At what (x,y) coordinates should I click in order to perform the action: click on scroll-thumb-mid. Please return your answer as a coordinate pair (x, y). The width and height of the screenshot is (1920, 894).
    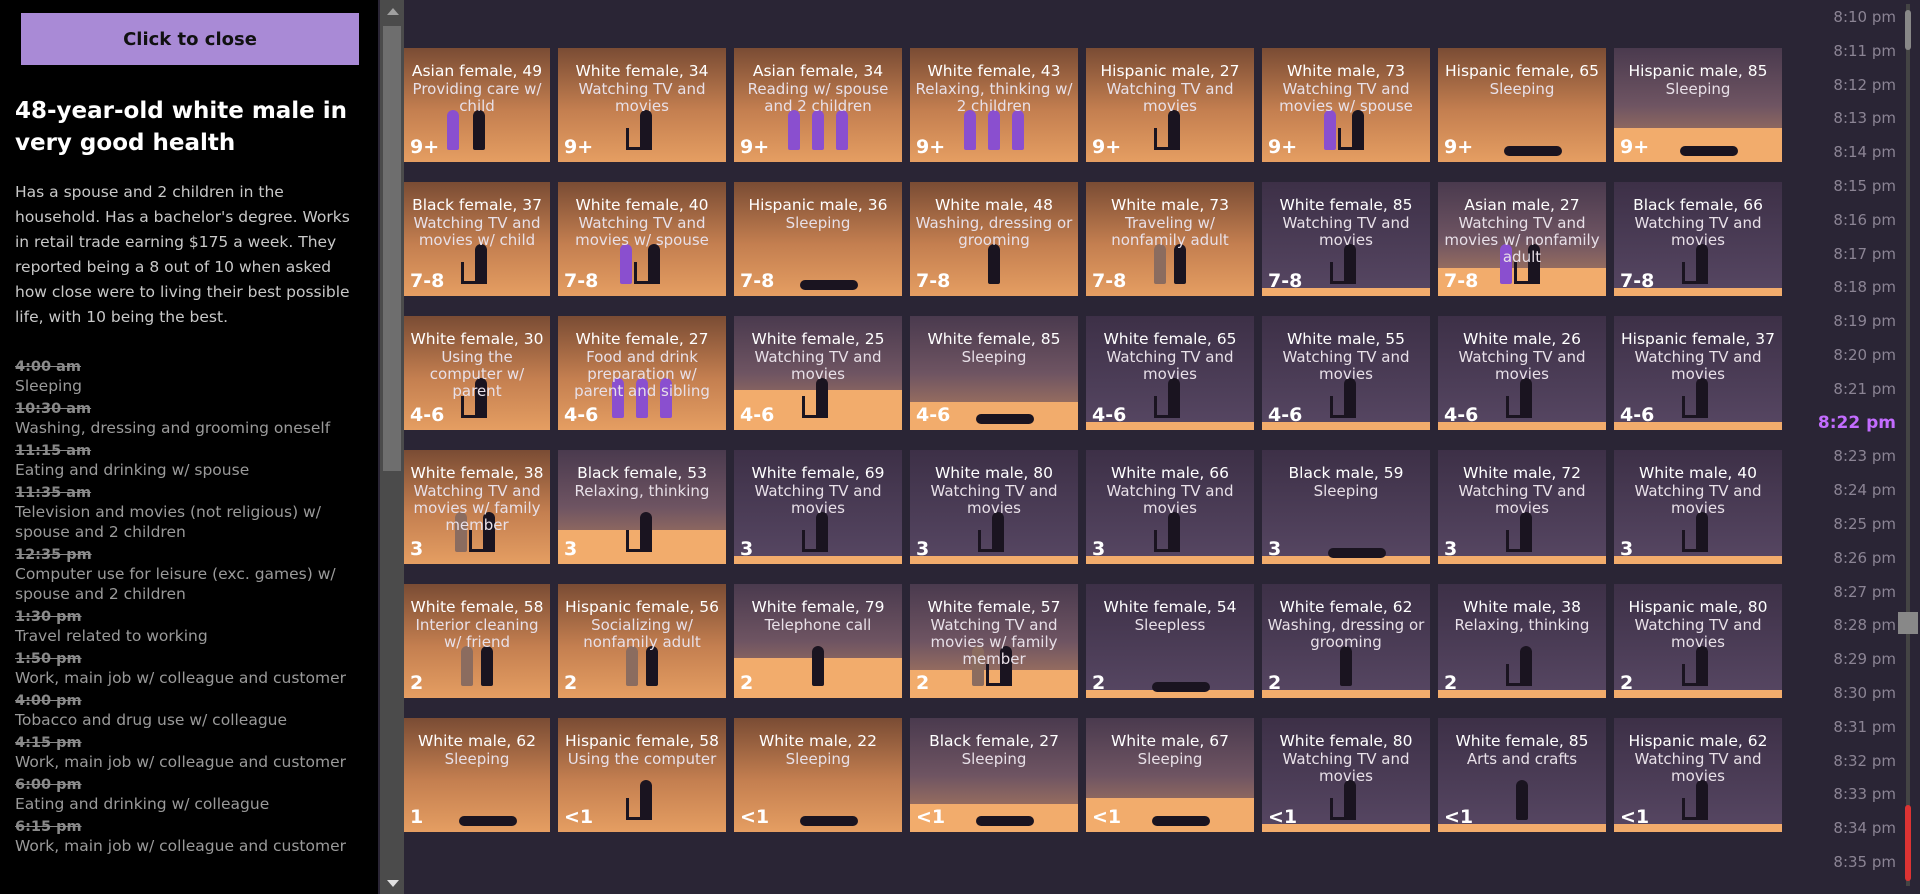
    Looking at the image, I should click on (1908, 623).